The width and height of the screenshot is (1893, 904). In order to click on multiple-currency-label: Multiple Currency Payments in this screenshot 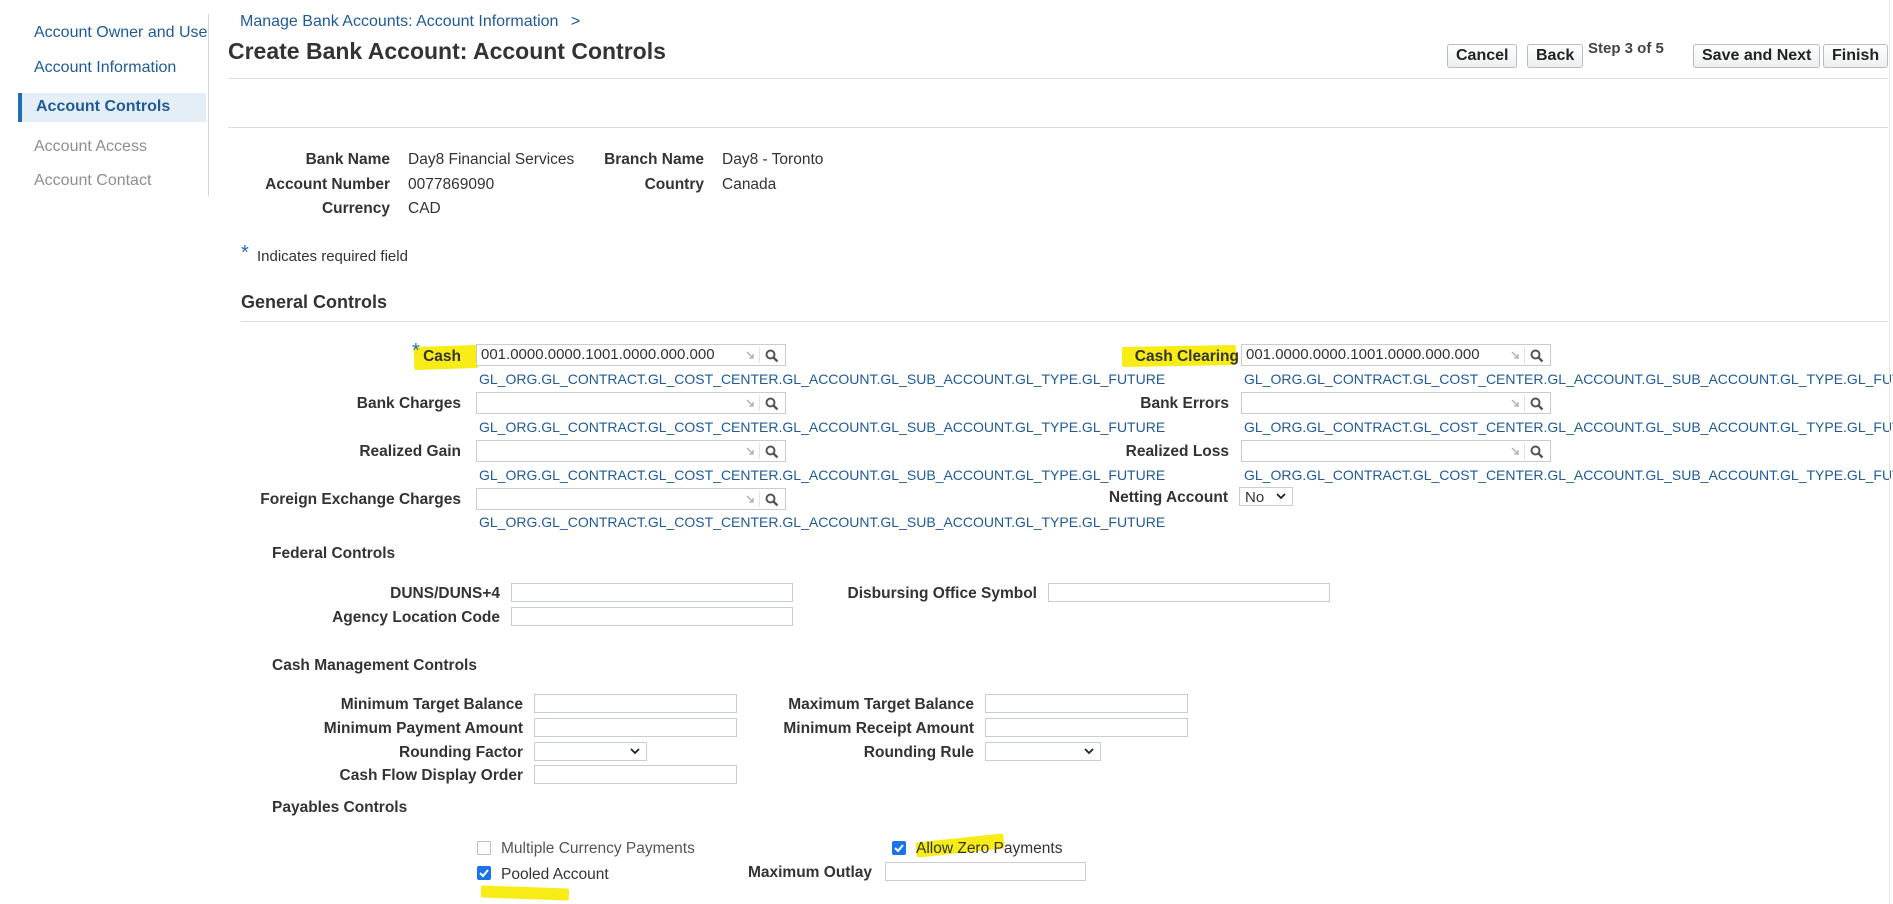, I will do `click(598, 848)`.